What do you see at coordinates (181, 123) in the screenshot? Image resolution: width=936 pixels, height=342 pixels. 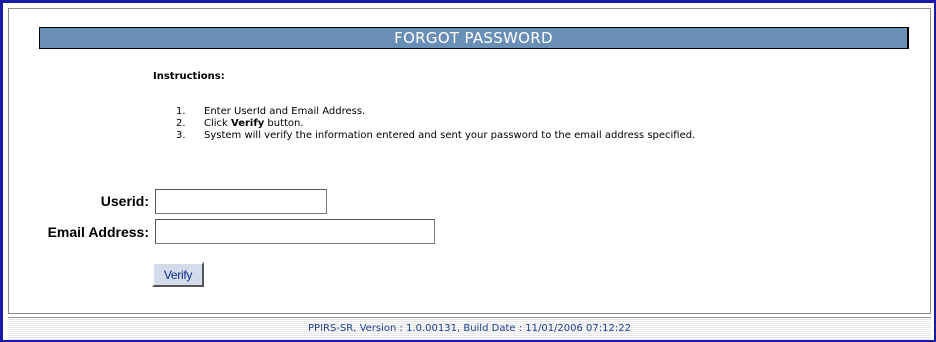 I see `step-number: 2.` at bounding box center [181, 123].